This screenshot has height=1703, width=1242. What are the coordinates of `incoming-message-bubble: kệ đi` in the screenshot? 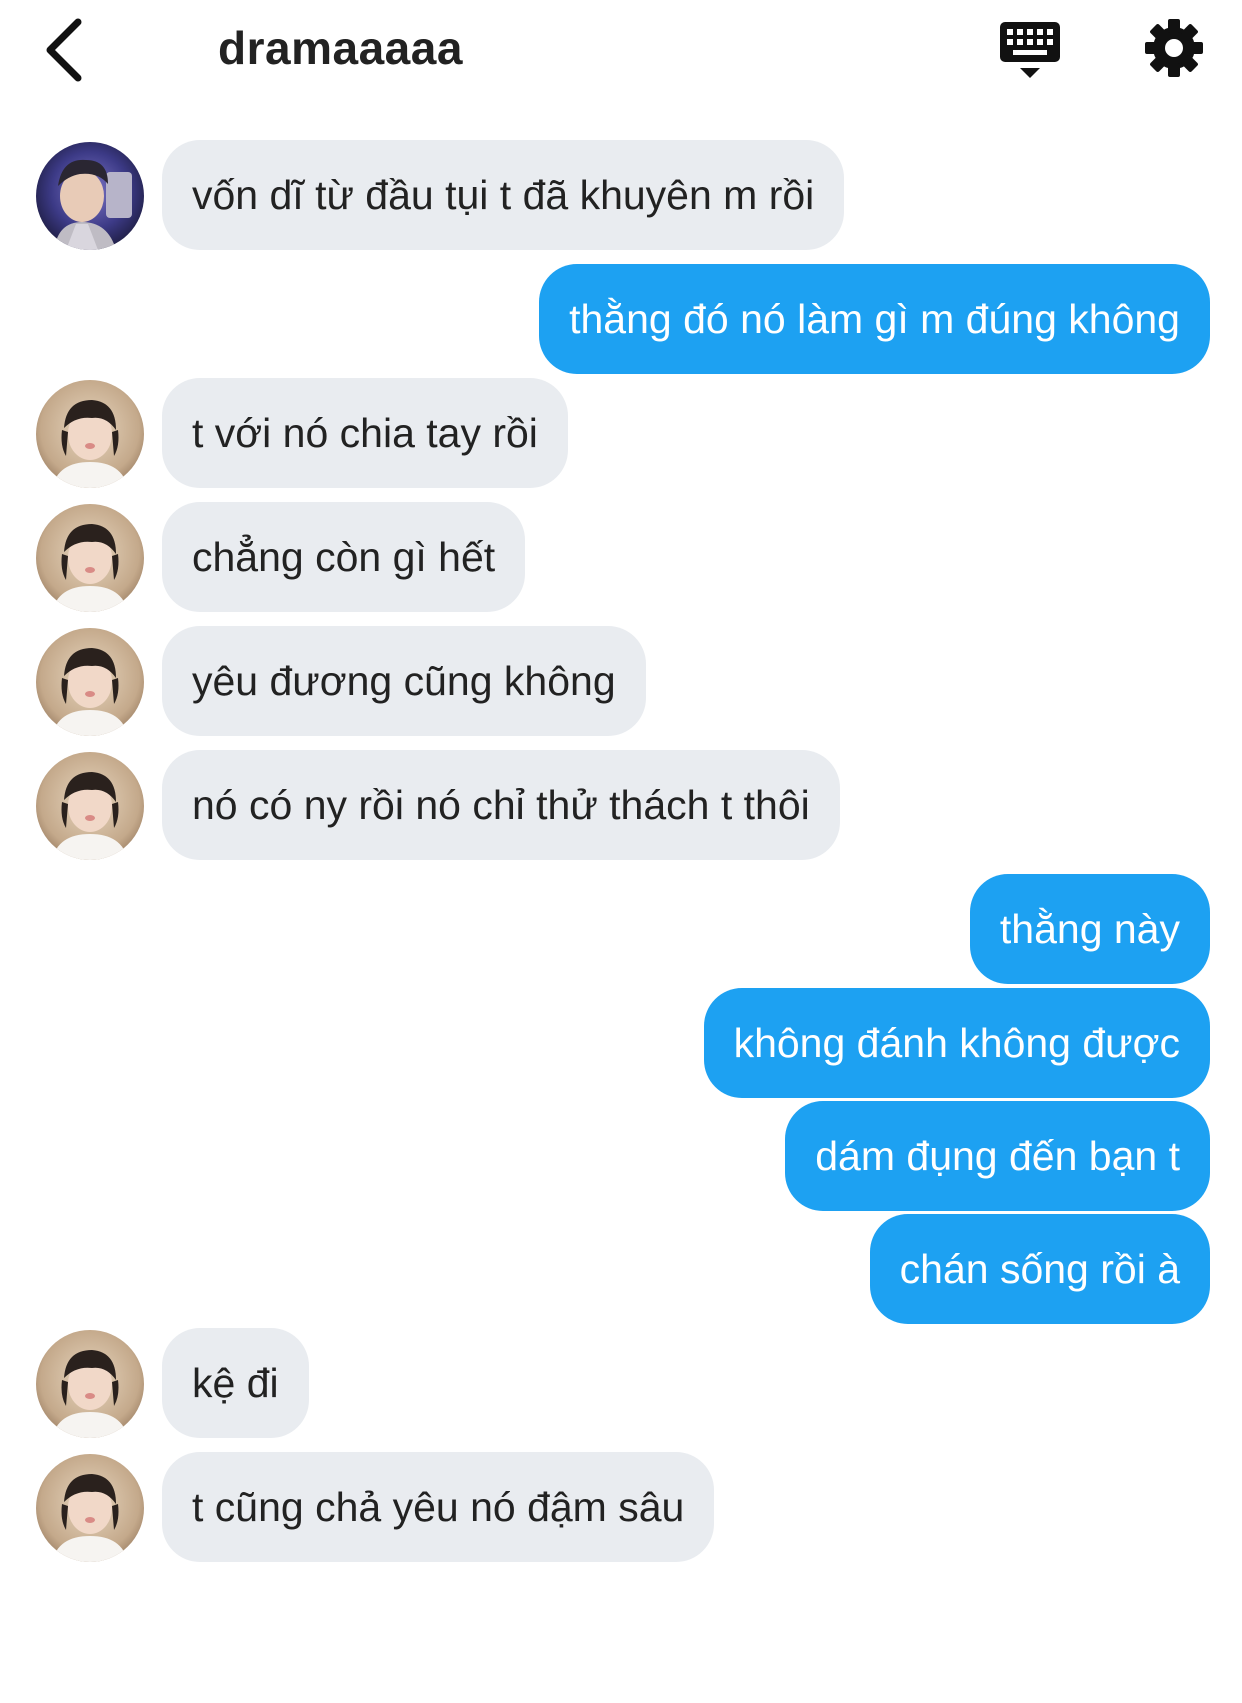 It's located at (235, 1383).